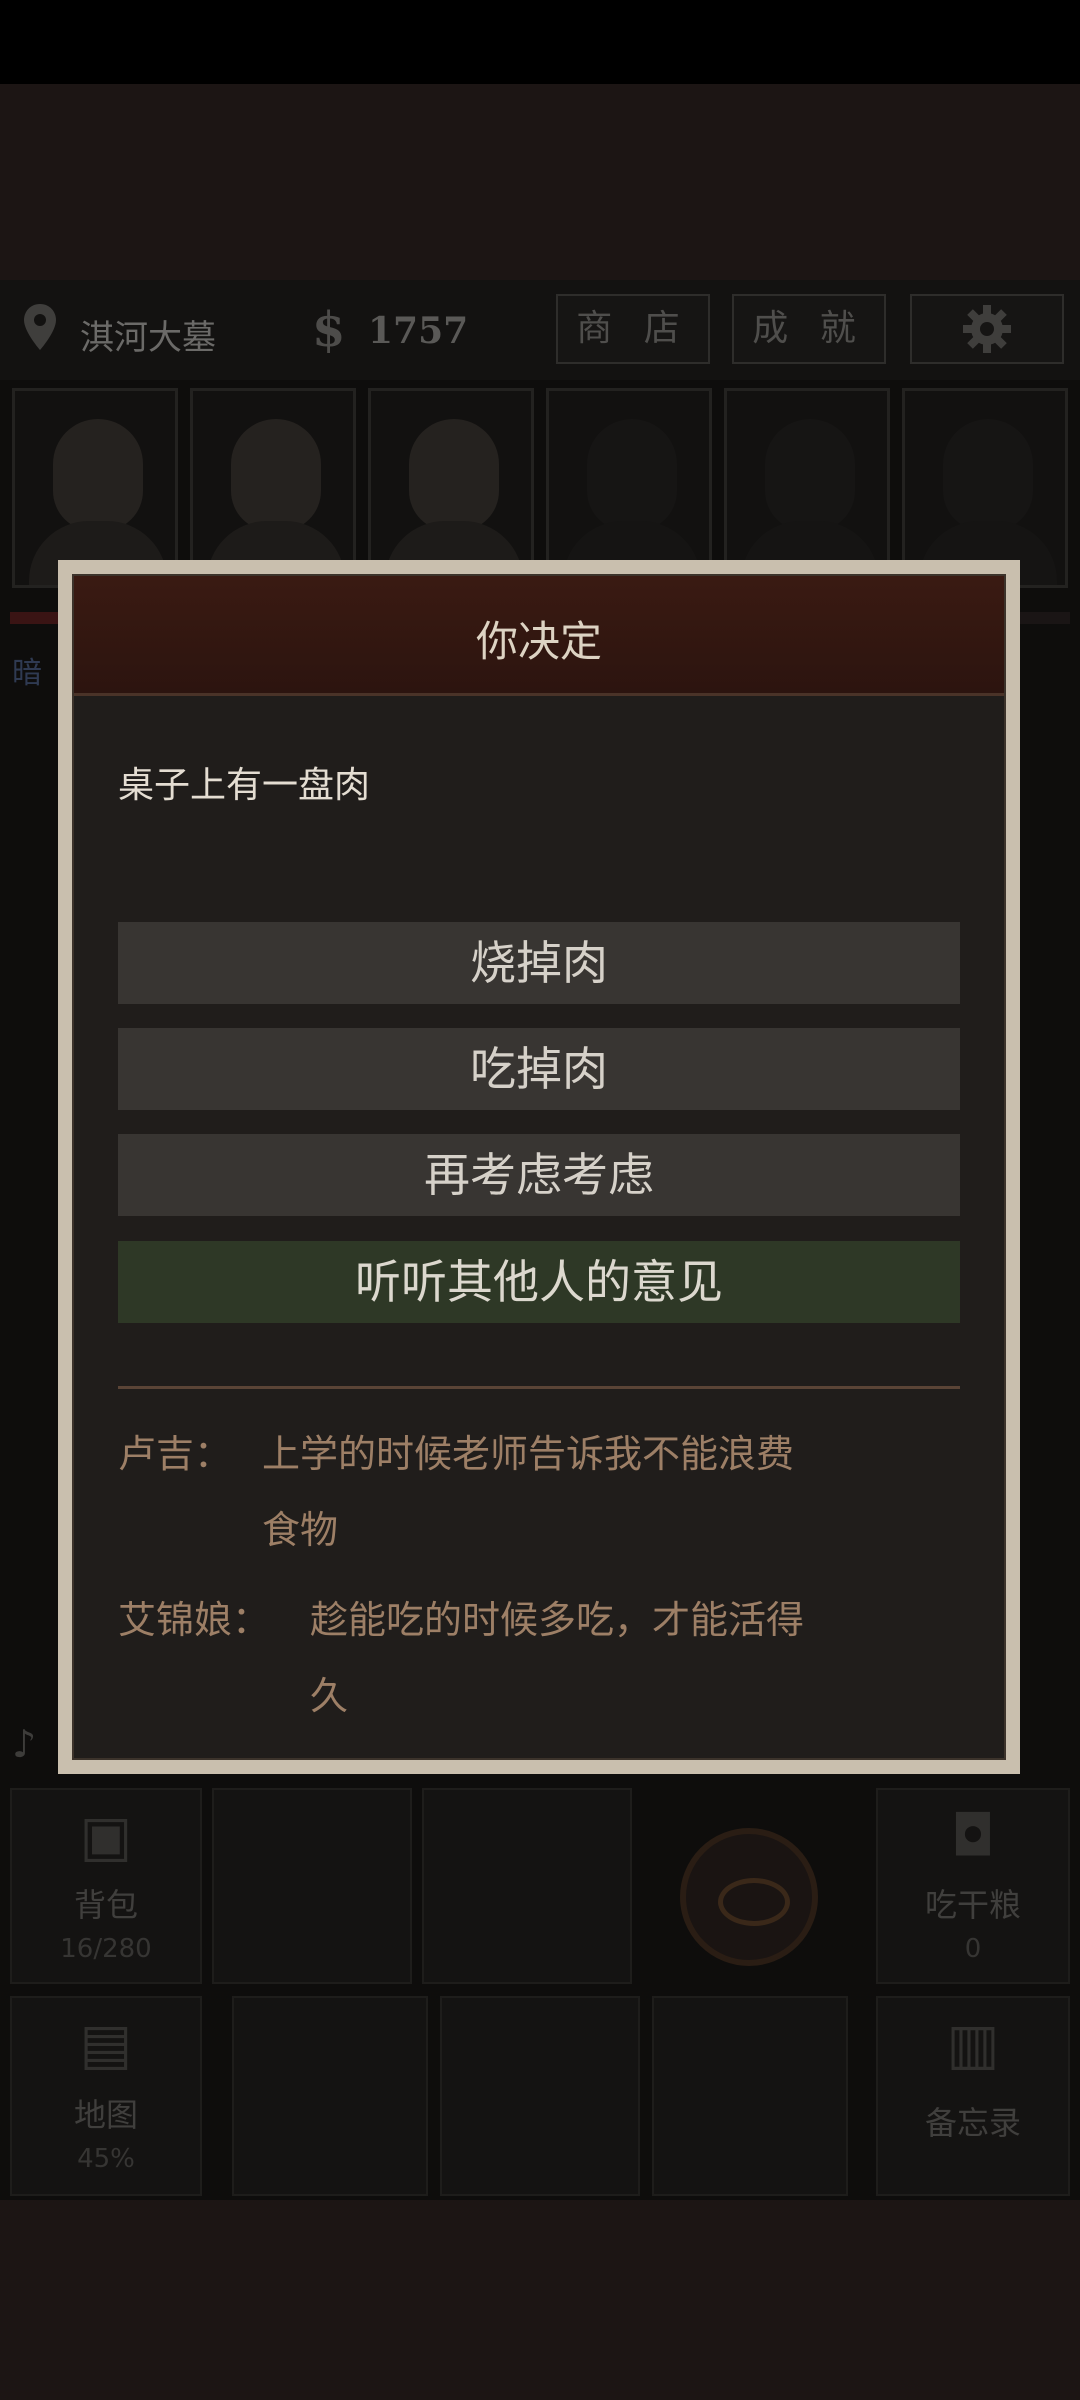  I want to click on choice-burn-meat: 烧掉肉, so click(539, 963).